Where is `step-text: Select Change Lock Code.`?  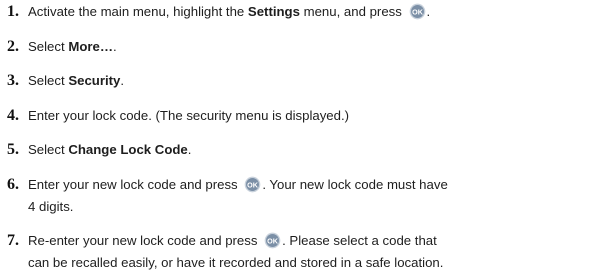
step-text: Select Change Lock Code. is located at coordinates (313, 150).